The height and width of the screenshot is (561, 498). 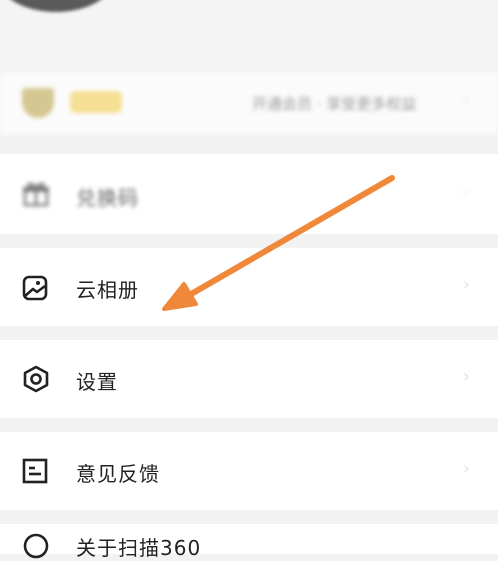 What do you see at coordinates (38, 103) in the screenshot?
I see `vip-crown-icon` at bounding box center [38, 103].